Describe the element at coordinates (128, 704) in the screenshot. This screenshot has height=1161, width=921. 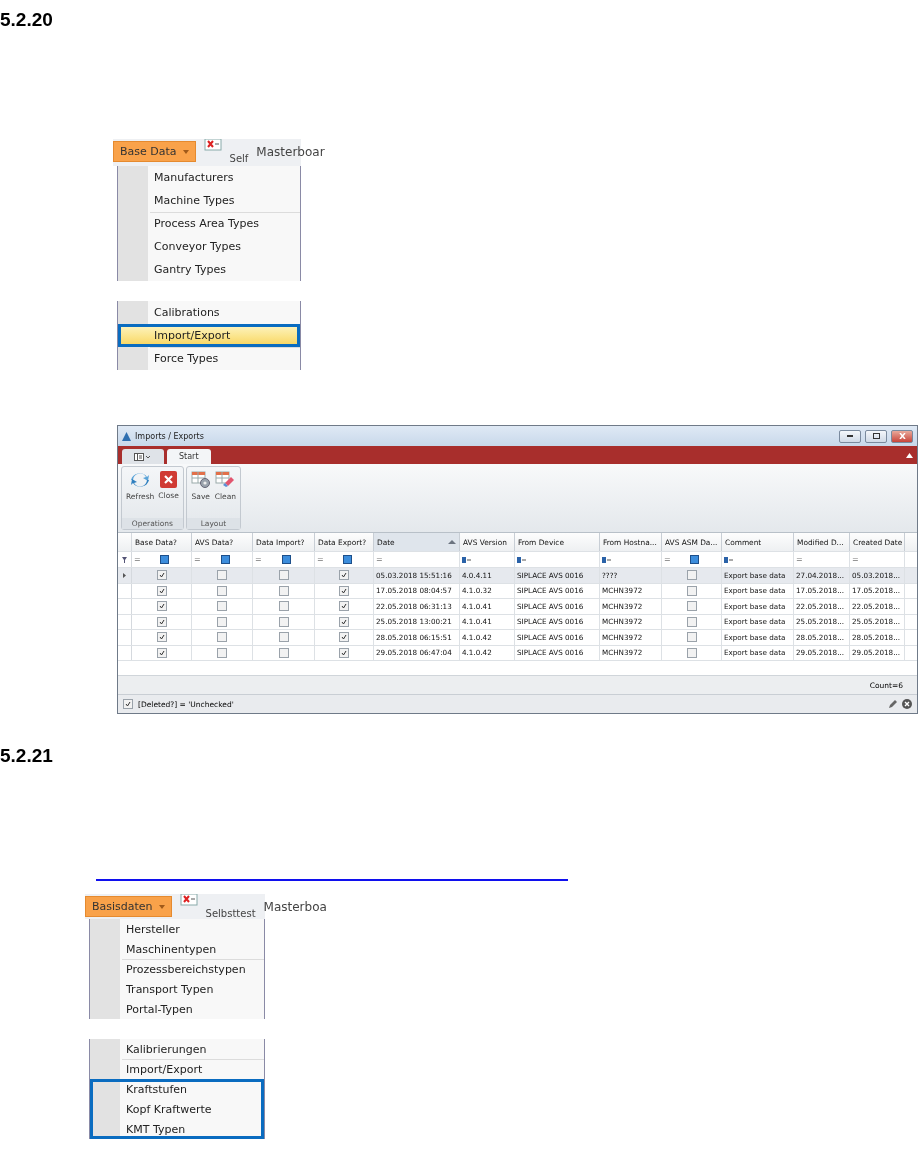
I see `filter-toggle-checkbox` at that location.